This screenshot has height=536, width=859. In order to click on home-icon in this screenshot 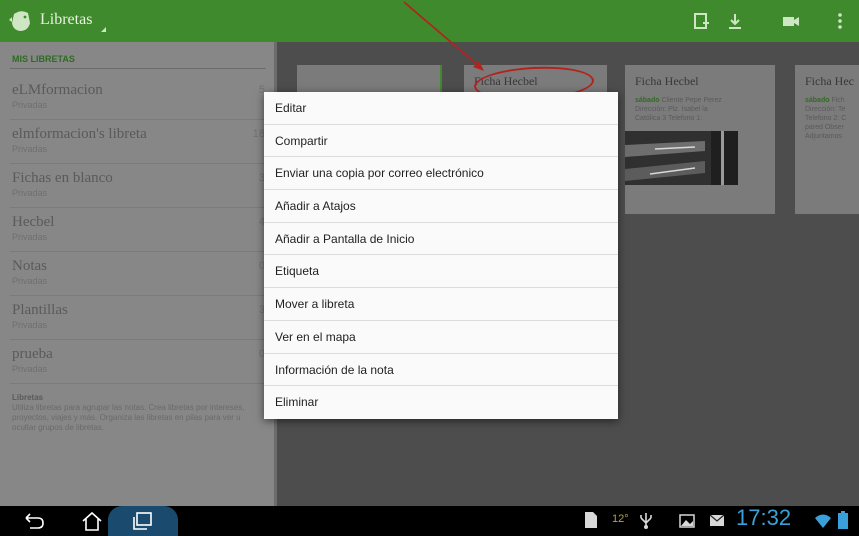, I will do `click(92, 521)`.